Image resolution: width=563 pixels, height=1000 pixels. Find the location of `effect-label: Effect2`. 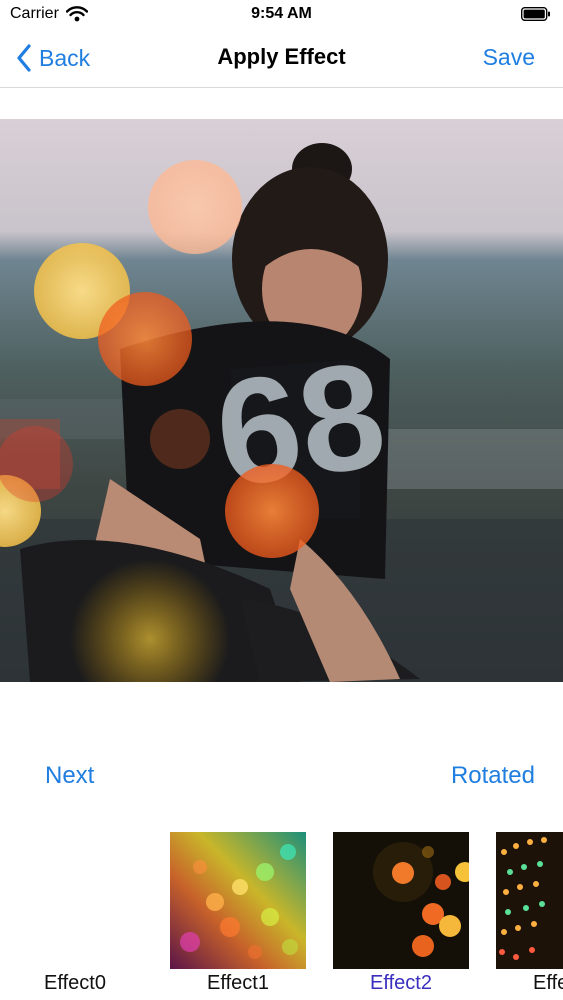

effect-label: Effect2 is located at coordinates (401, 983).